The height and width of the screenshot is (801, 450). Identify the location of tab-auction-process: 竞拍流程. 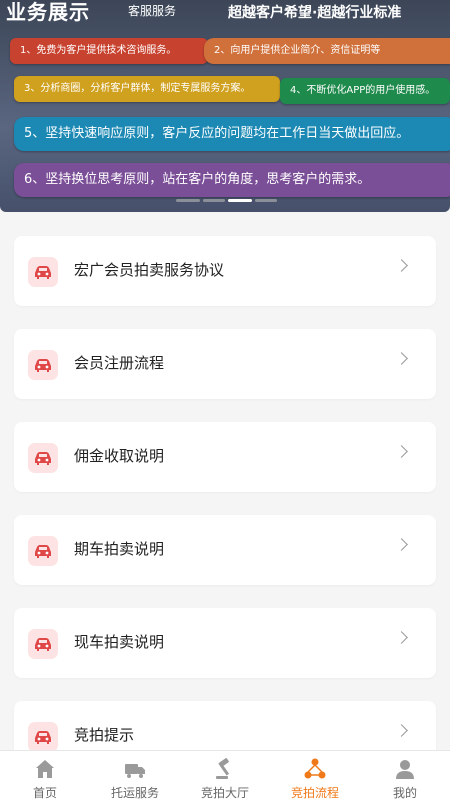
(315, 776).